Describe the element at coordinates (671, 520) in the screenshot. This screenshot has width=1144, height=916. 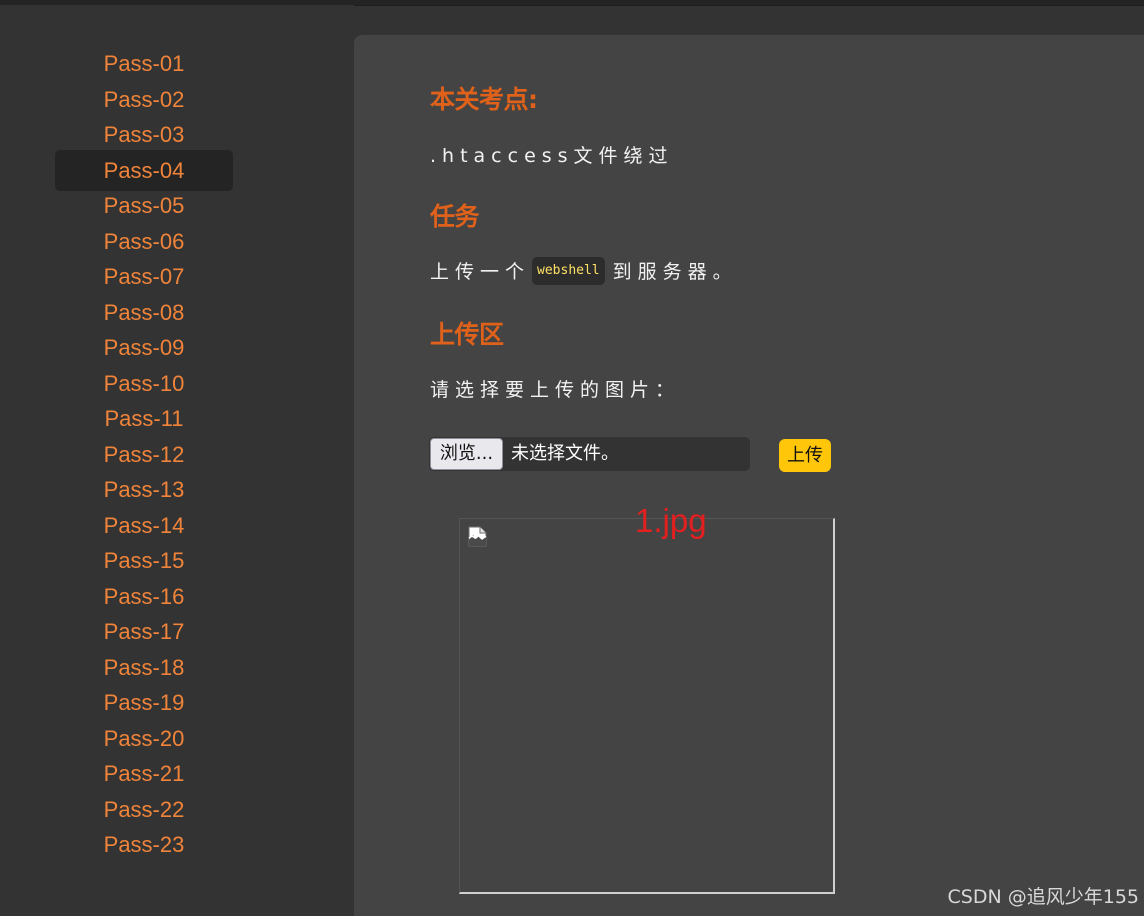
I see `filename-annotation: 1.jpg` at that location.